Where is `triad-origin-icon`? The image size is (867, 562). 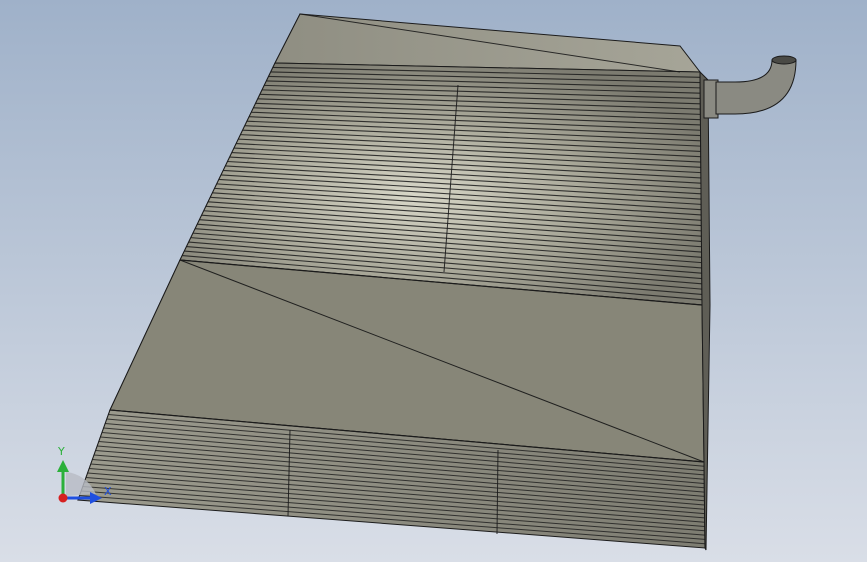 triad-origin-icon is located at coordinates (63, 498).